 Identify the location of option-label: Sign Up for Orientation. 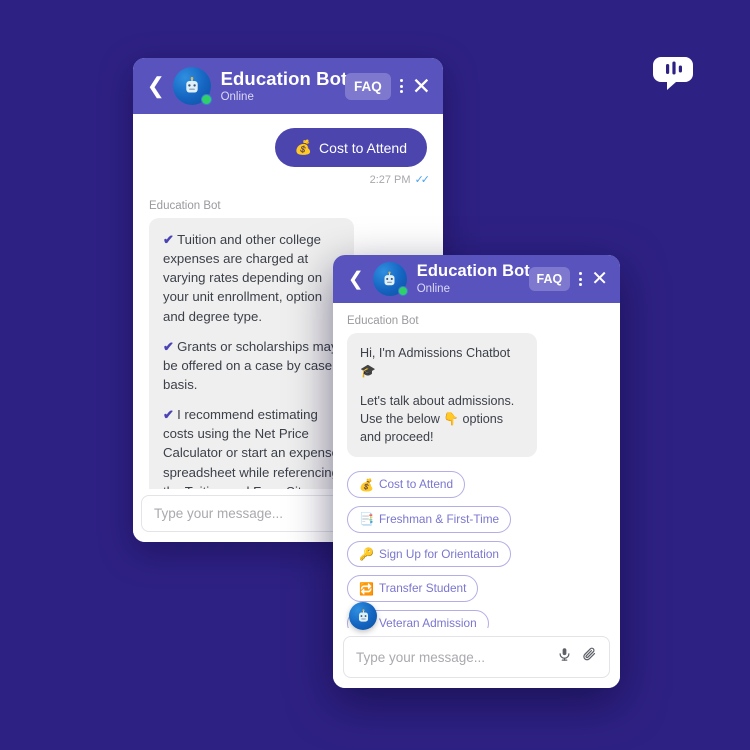
(438, 553).